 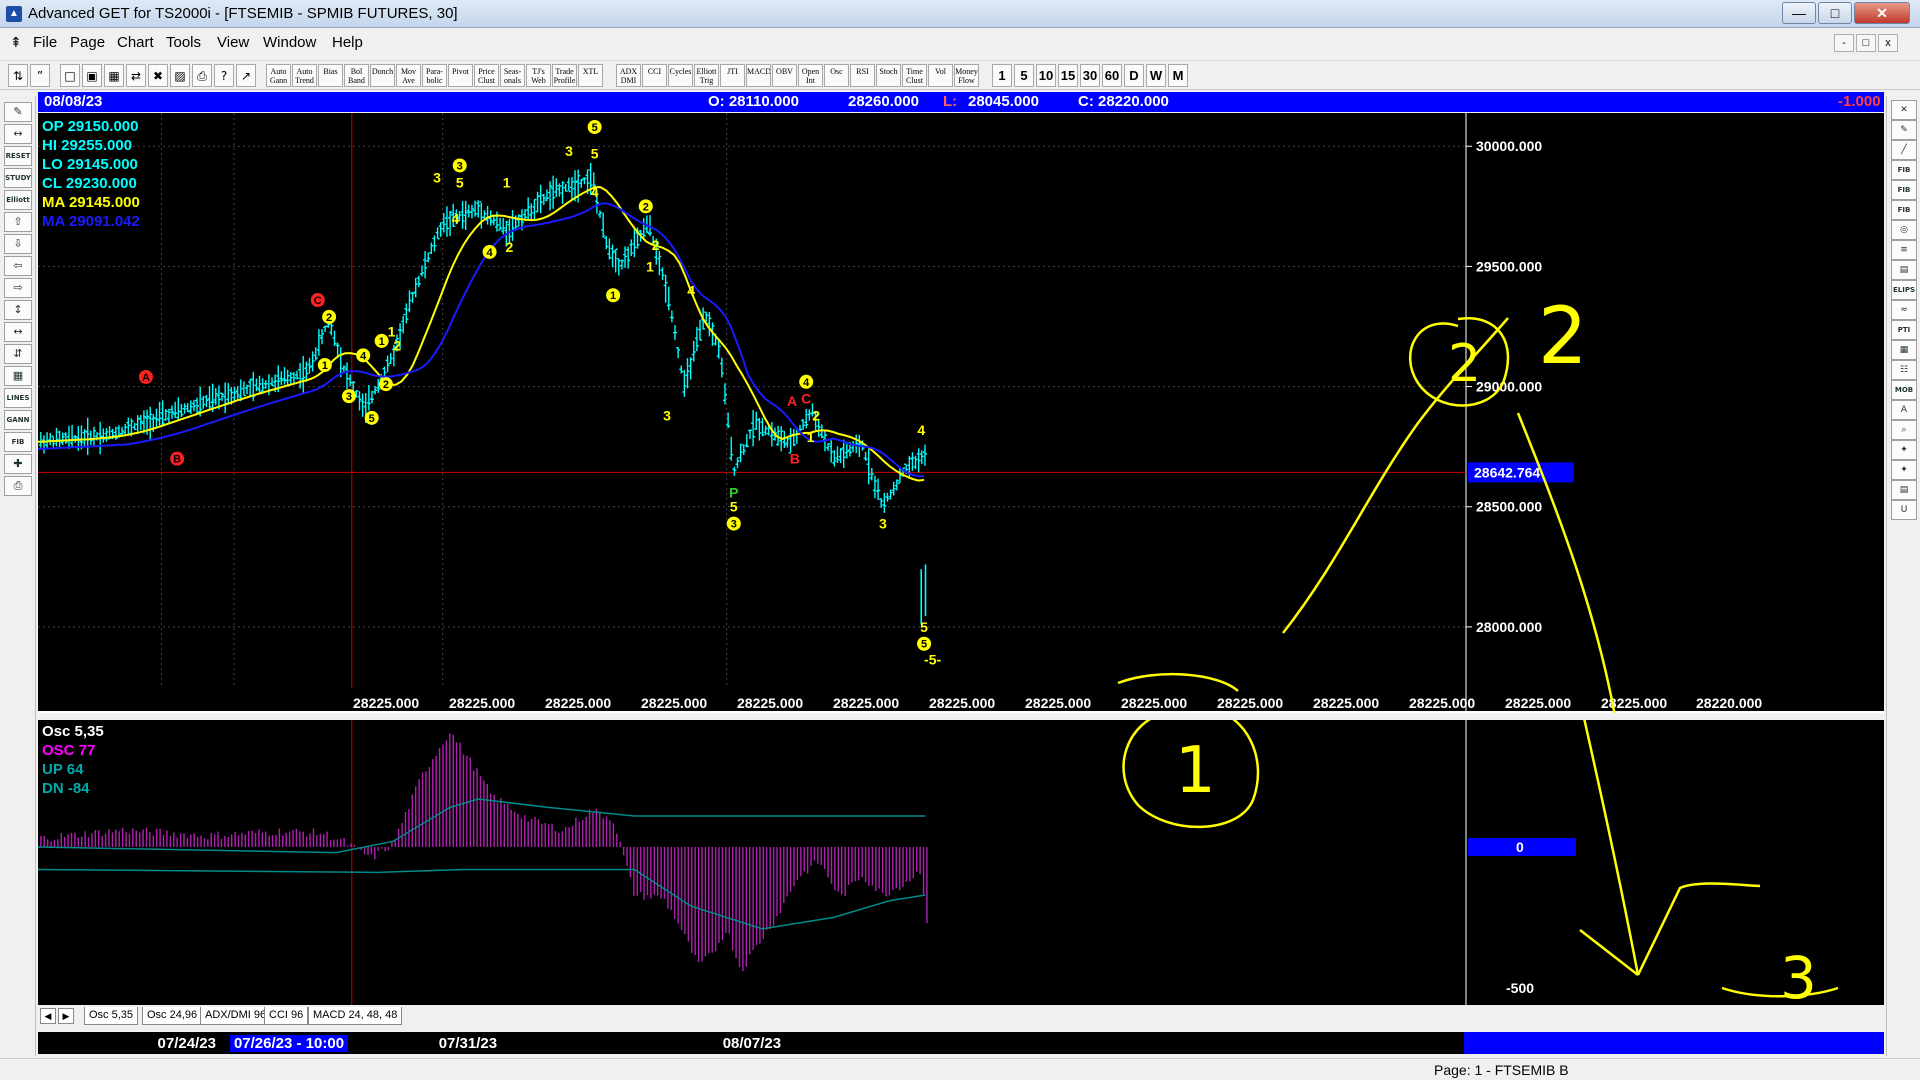 What do you see at coordinates (888, 75) in the screenshot?
I see `study-button-stoch: Stoch` at bounding box center [888, 75].